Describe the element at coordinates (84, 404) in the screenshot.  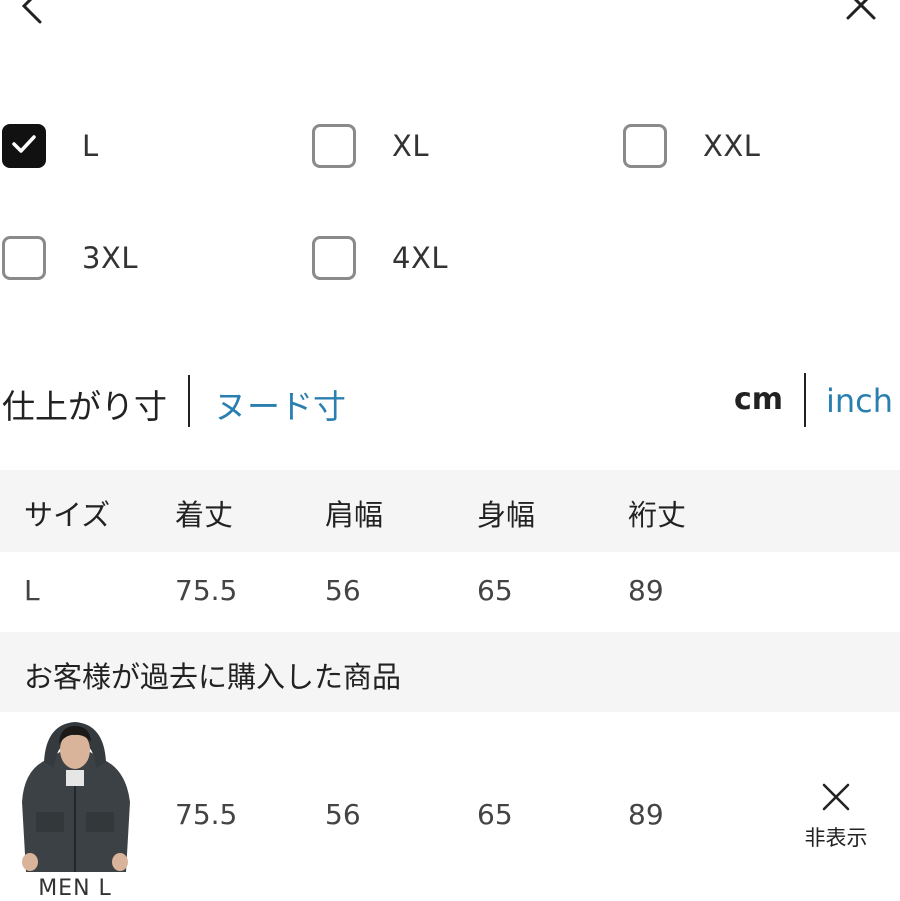
I see `finished-size-tab: 仕上がり寸` at that location.